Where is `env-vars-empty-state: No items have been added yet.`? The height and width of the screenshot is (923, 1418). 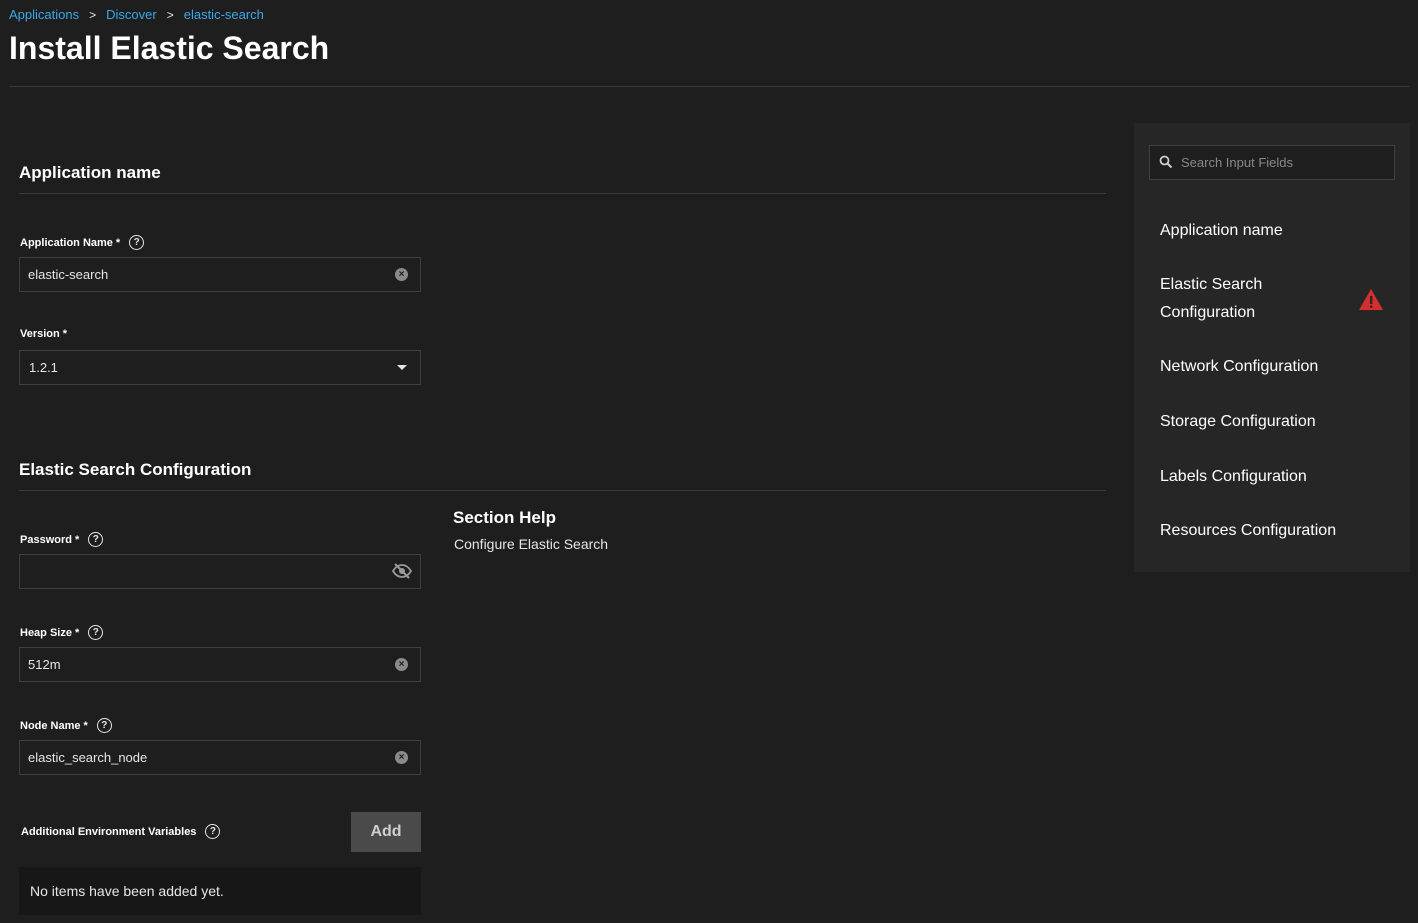
env-vars-empty-state: No items have been added yet. is located at coordinates (220, 891).